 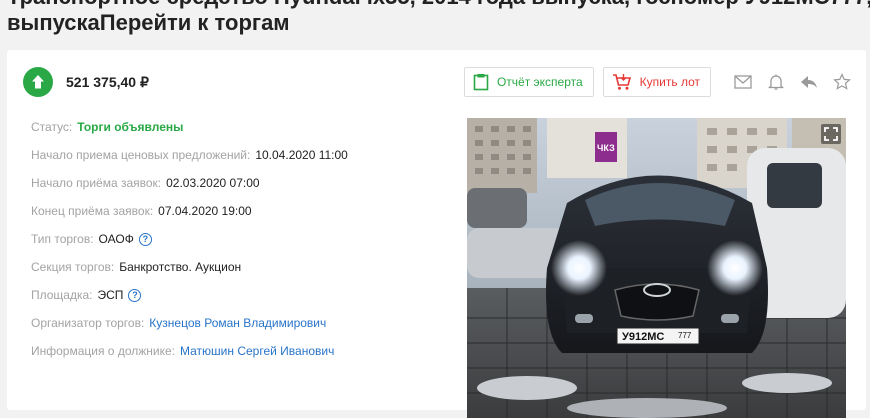 I want to click on section-label: Секция торгов:, so click(x=73, y=267).